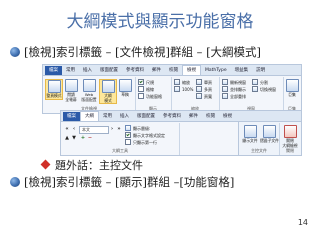  What do you see at coordinates (109, 70) in the screenshot?
I see `tab-view-3: 版面配置` at bounding box center [109, 70].